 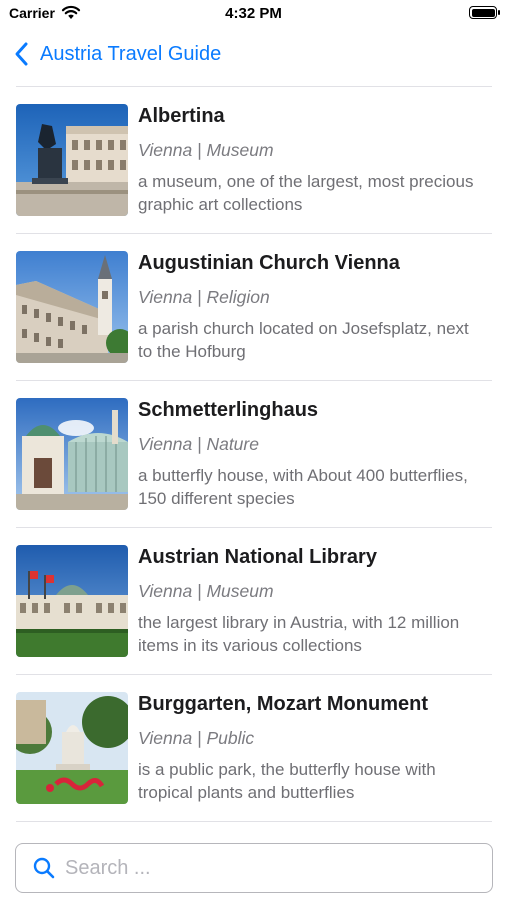 I want to click on place-subtitle: Vienna | Public, so click(x=196, y=738).